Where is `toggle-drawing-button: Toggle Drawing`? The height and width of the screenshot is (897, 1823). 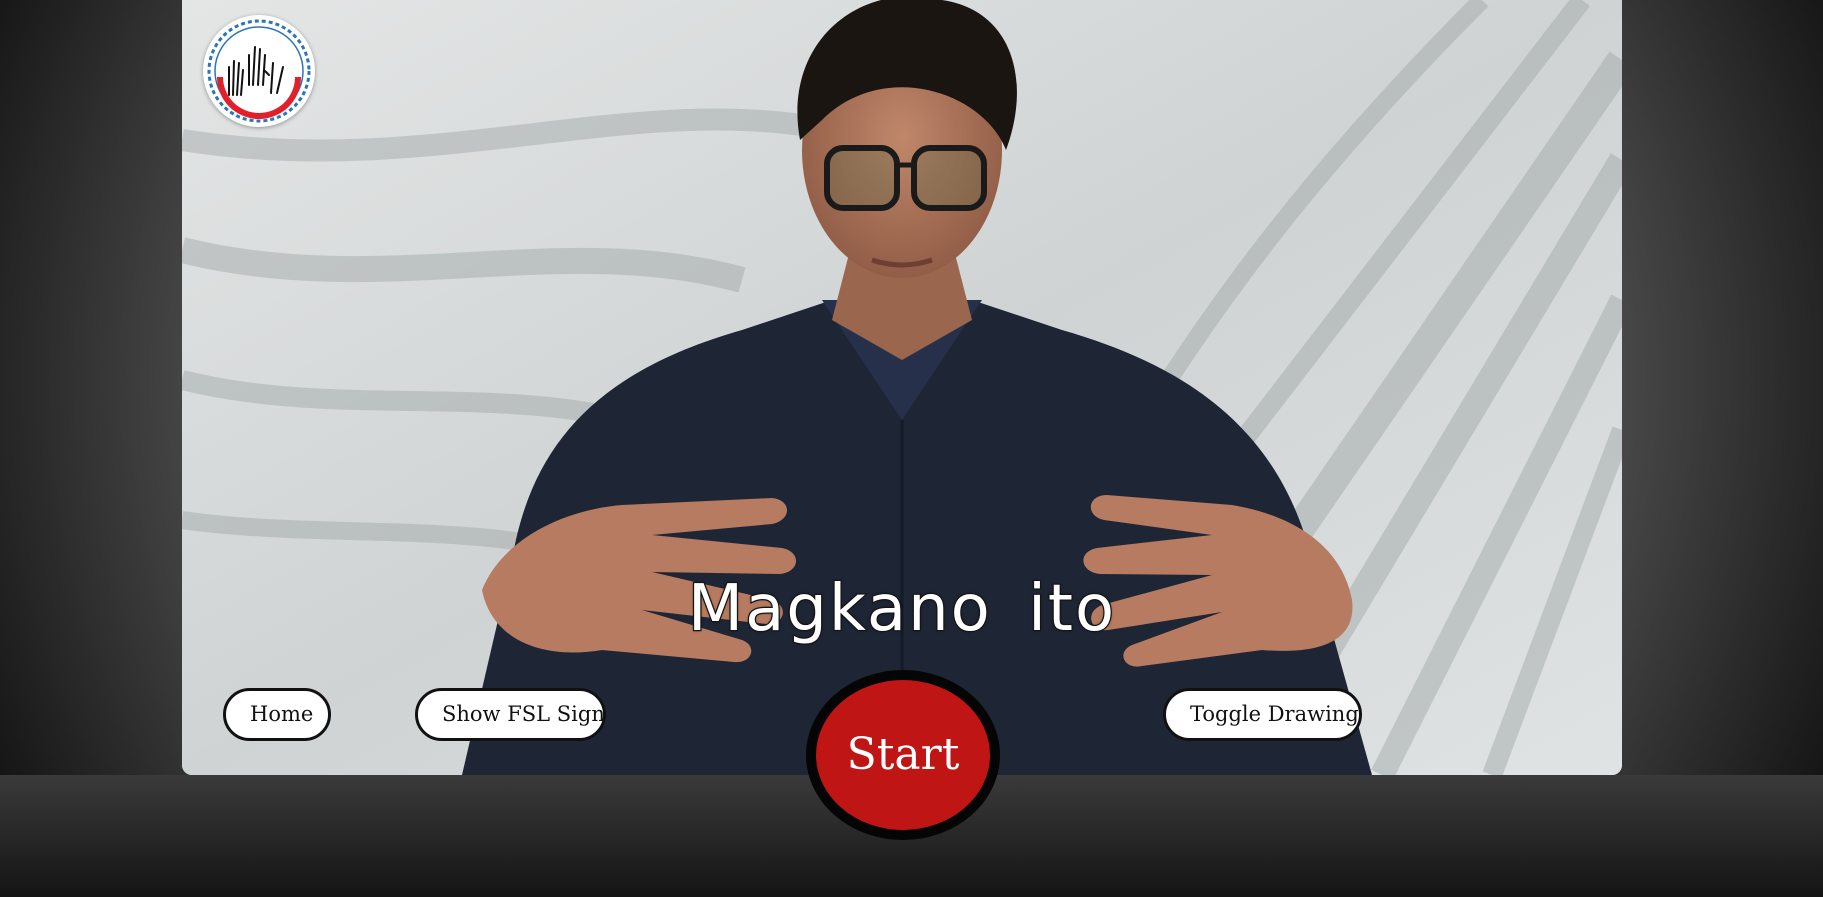
toggle-drawing-button: Toggle Drawing is located at coordinates (1262, 714).